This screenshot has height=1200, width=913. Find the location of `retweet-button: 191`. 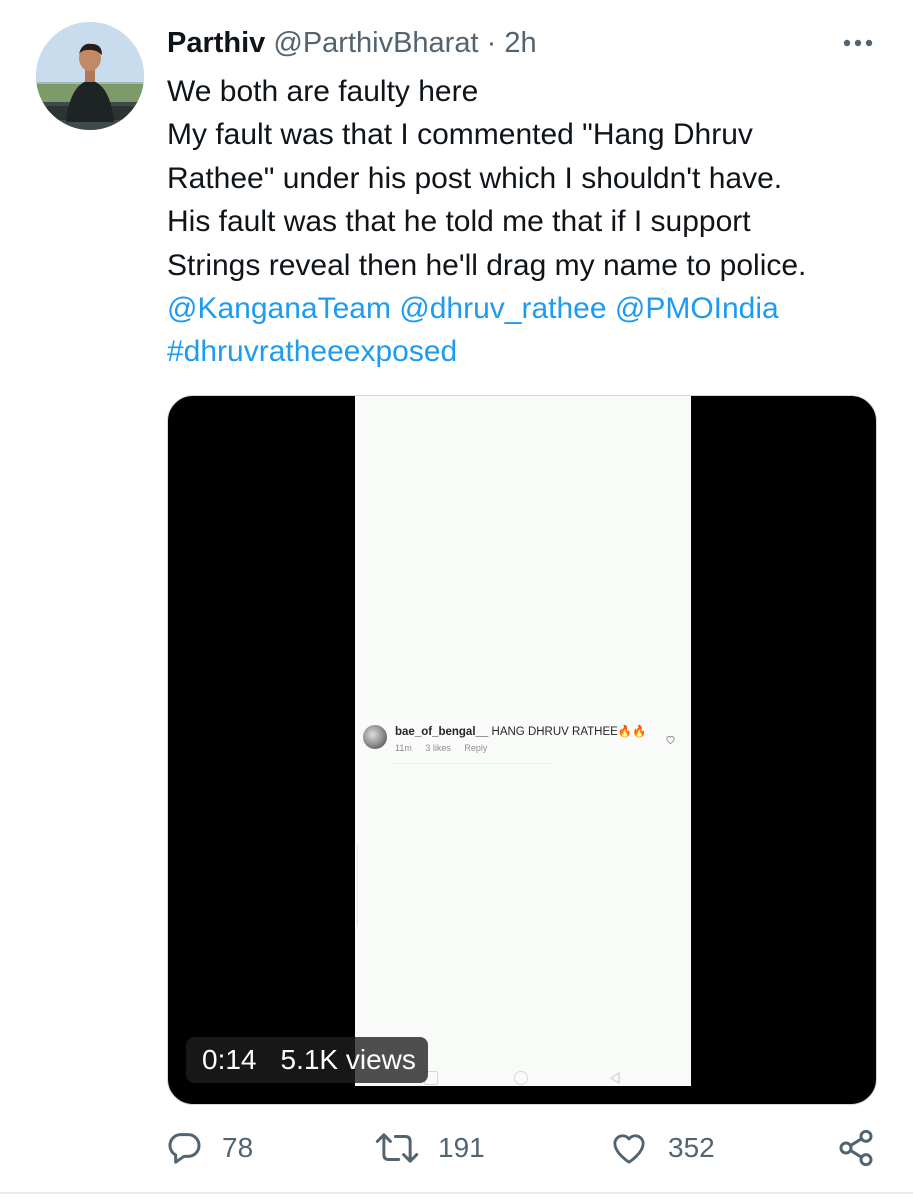

retweet-button: 191 is located at coordinates (429, 1148).